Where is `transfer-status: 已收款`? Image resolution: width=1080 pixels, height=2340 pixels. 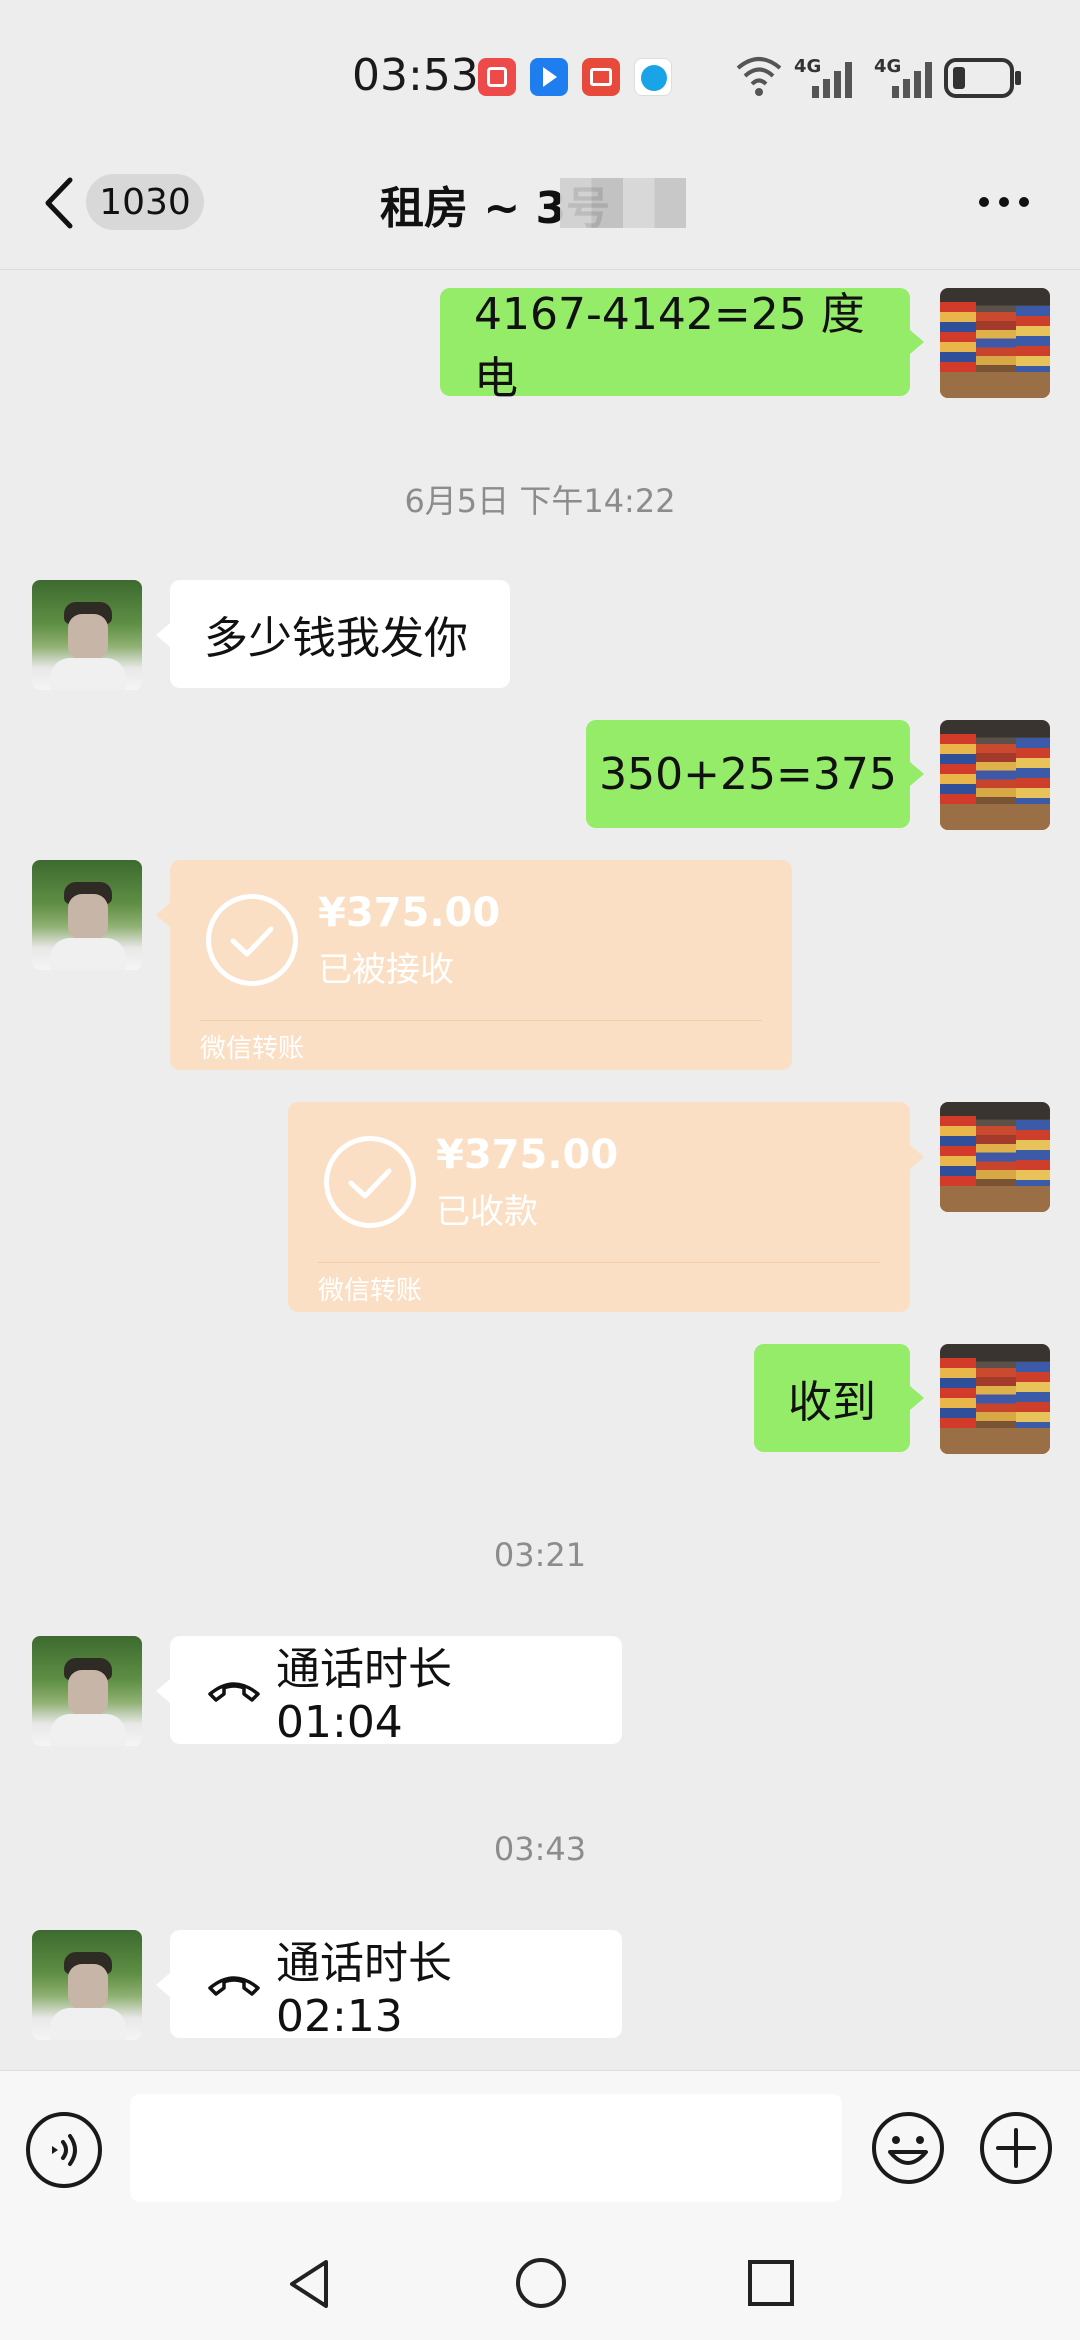
transfer-status: 已收款 is located at coordinates (487, 1212).